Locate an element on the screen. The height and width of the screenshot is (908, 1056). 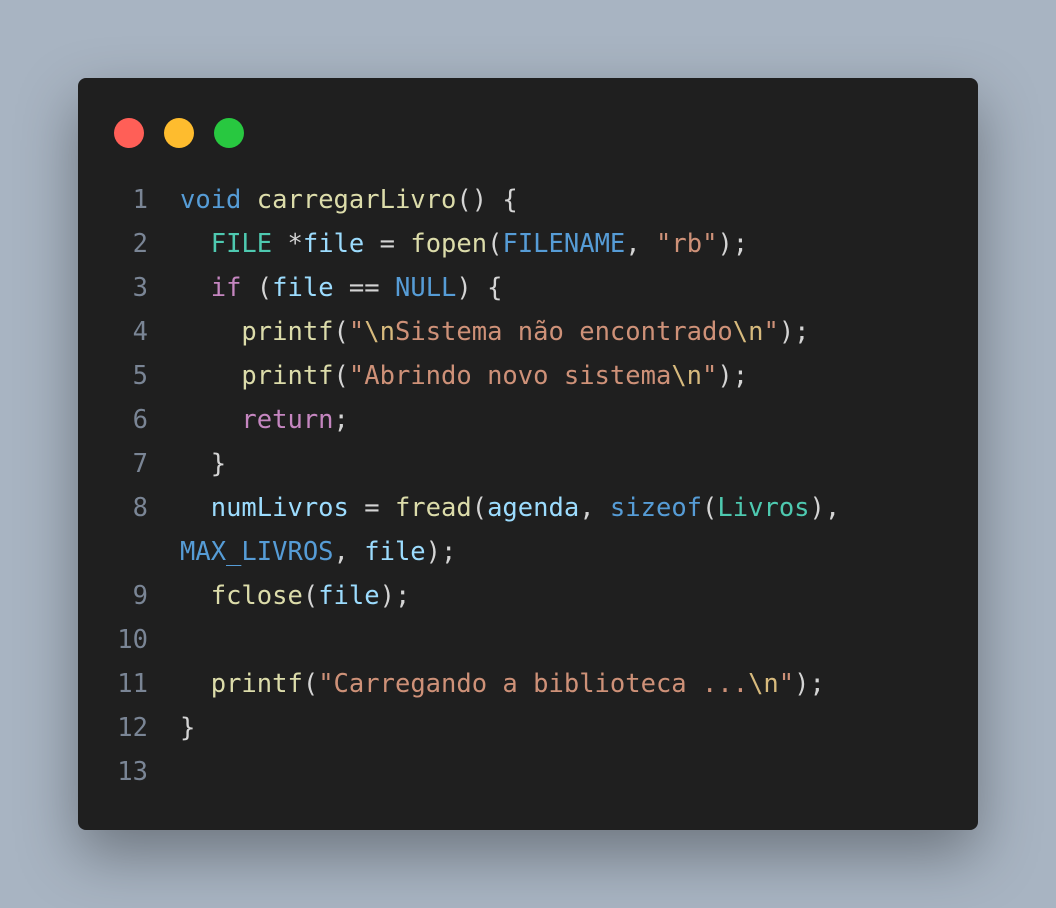
code-text: void carregarLivro() { is located at coordinates (349, 200).